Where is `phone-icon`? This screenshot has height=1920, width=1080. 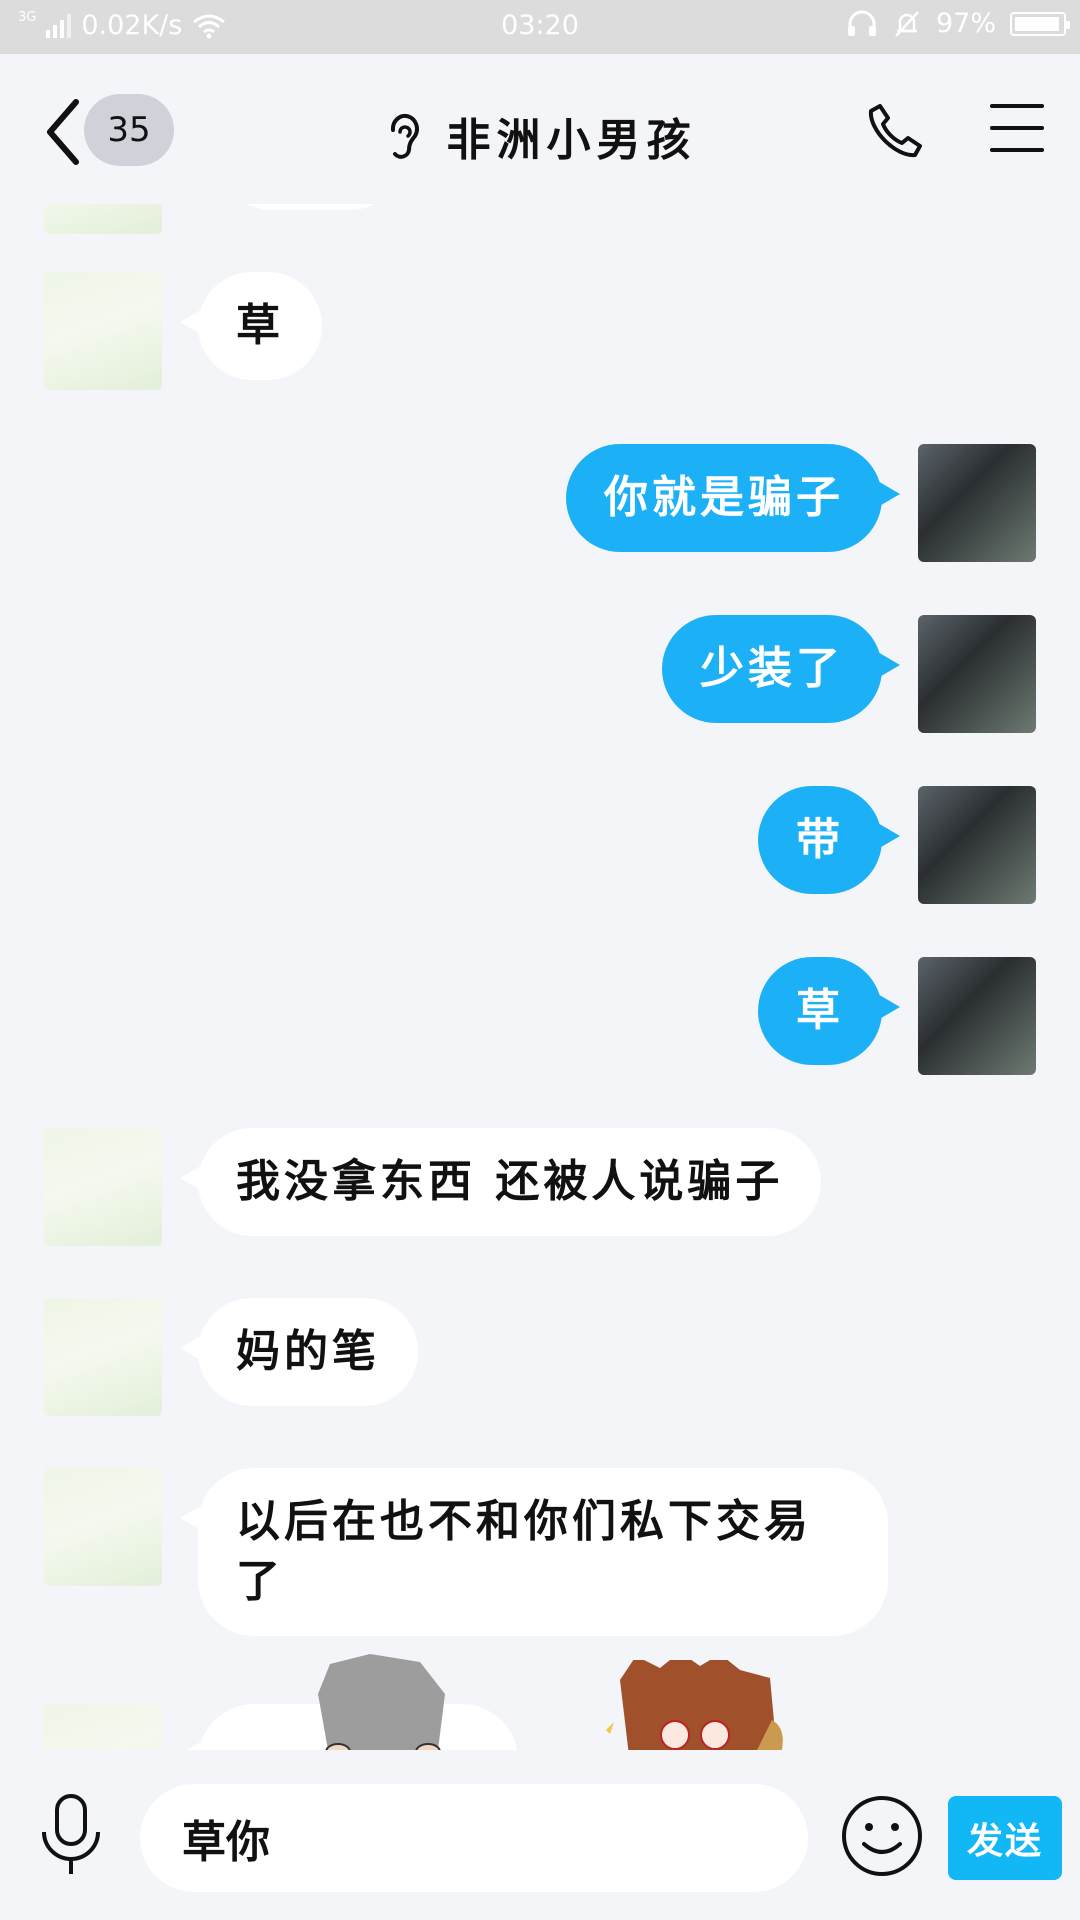 phone-icon is located at coordinates (895, 131).